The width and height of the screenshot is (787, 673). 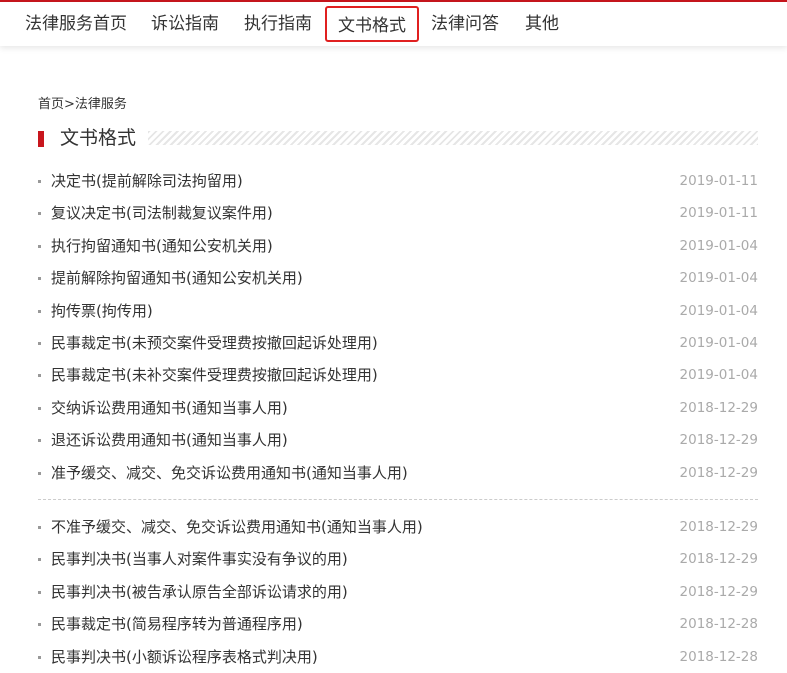 What do you see at coordinates (162, 213) in the screenshot?
I see `document-title-link: 复议决定书(司法制裁复议案件用)` at bounding box center [162, 213].